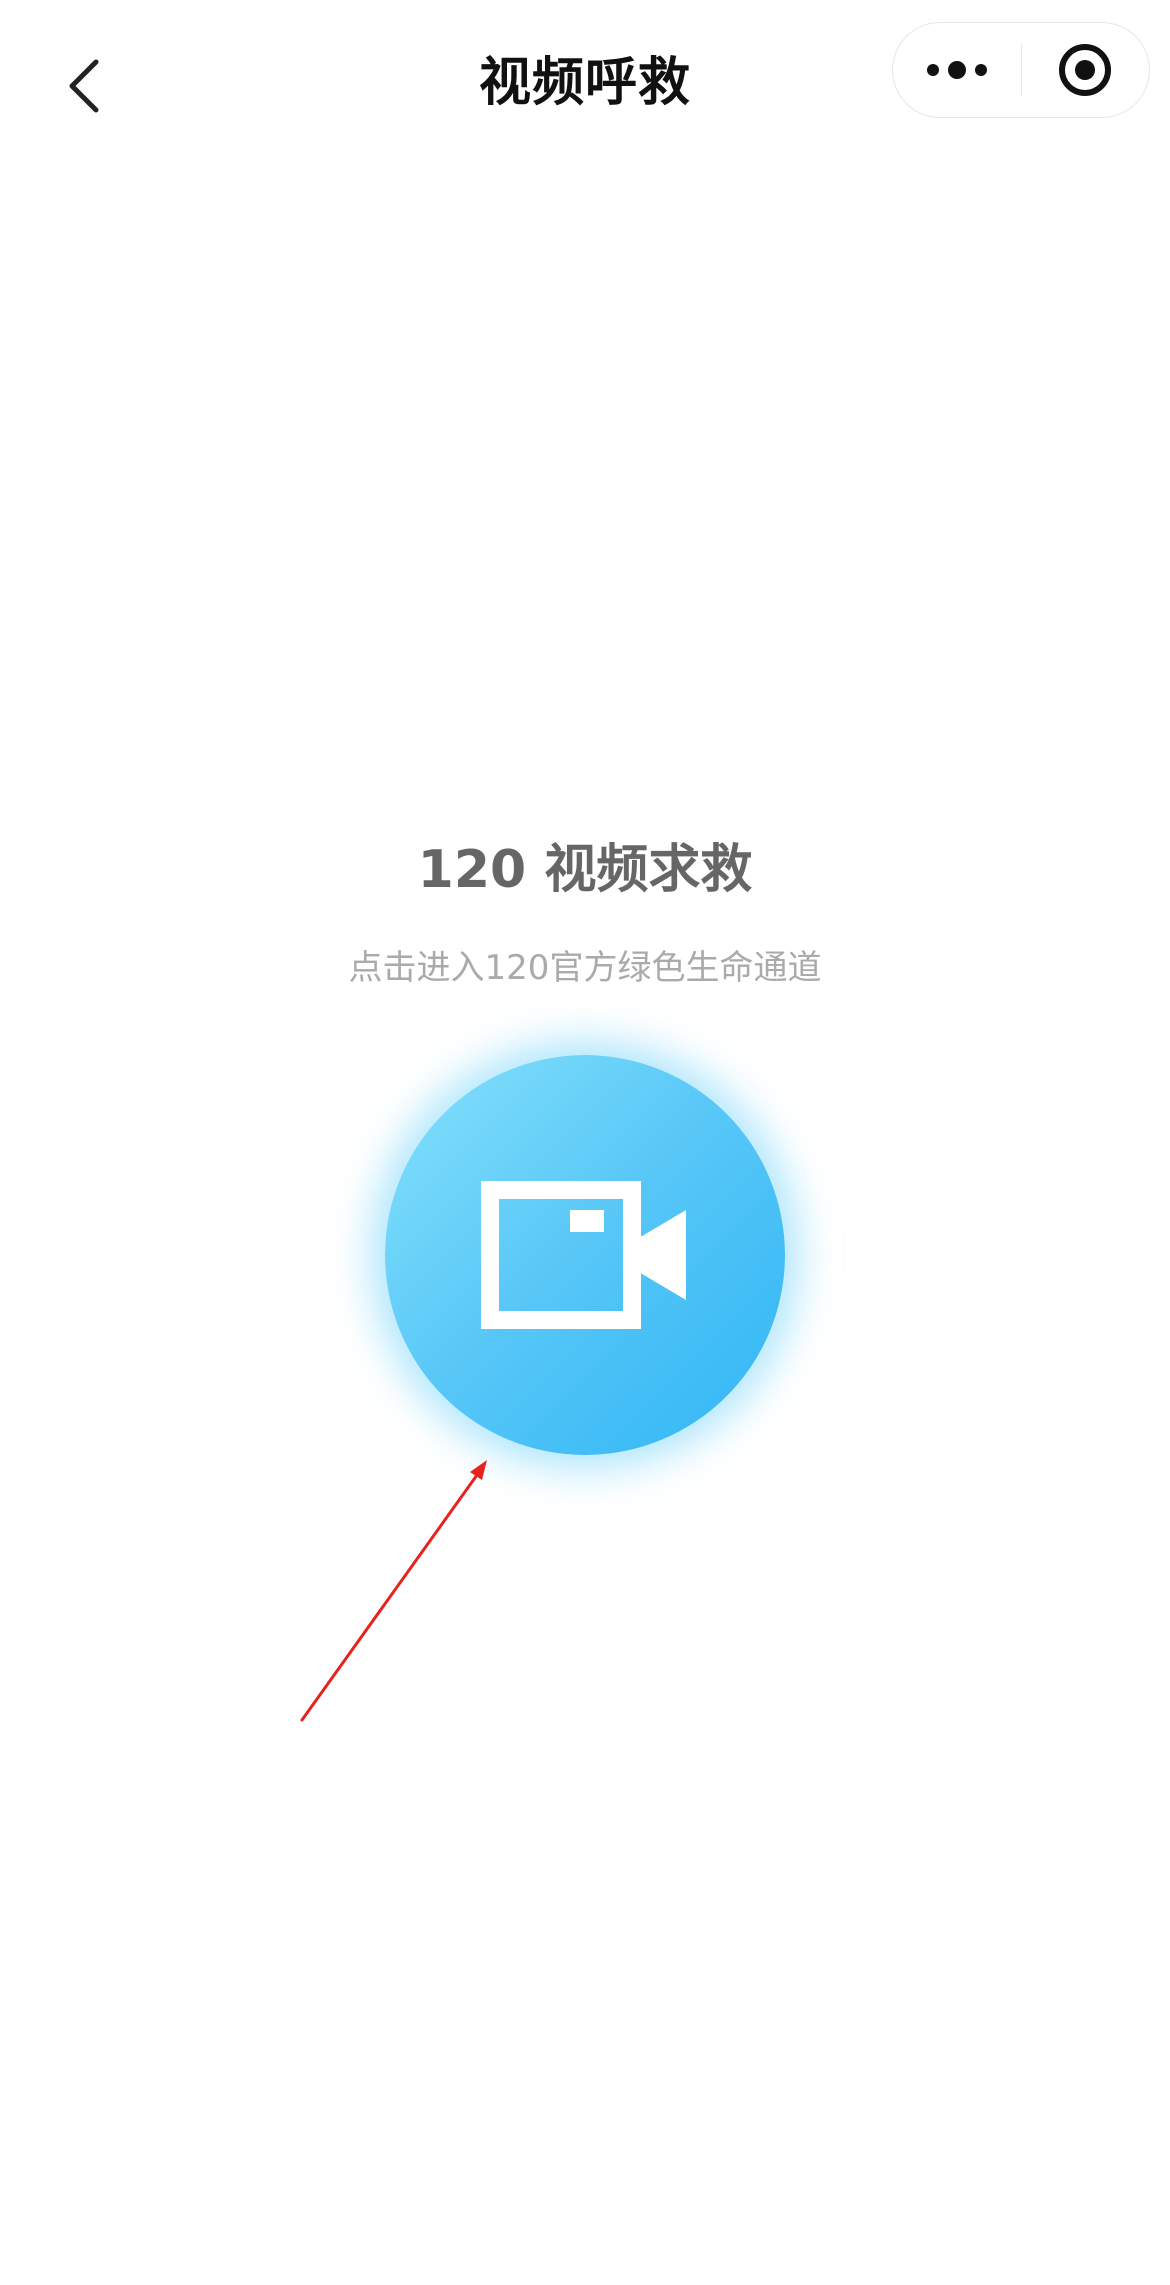  I want to click on more-dots-icon, so click(956, 70).